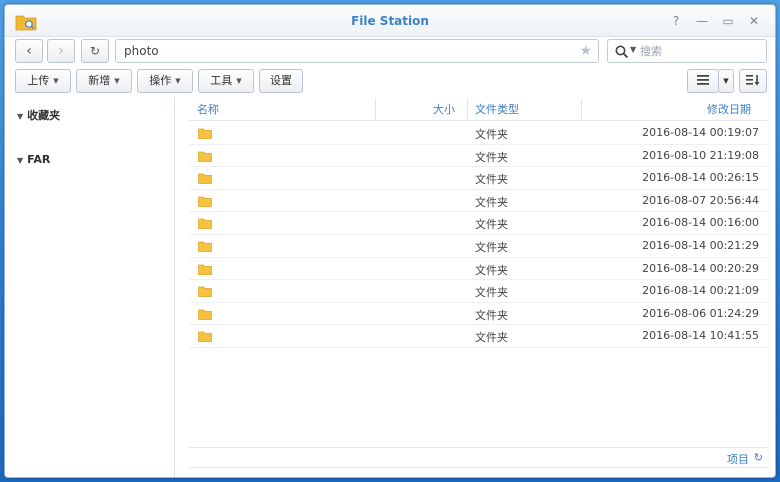 The image size is (780, 482). Describe the element at coordinates (754, 21) in the screenshot. I see `close-button: ✕` at that location.